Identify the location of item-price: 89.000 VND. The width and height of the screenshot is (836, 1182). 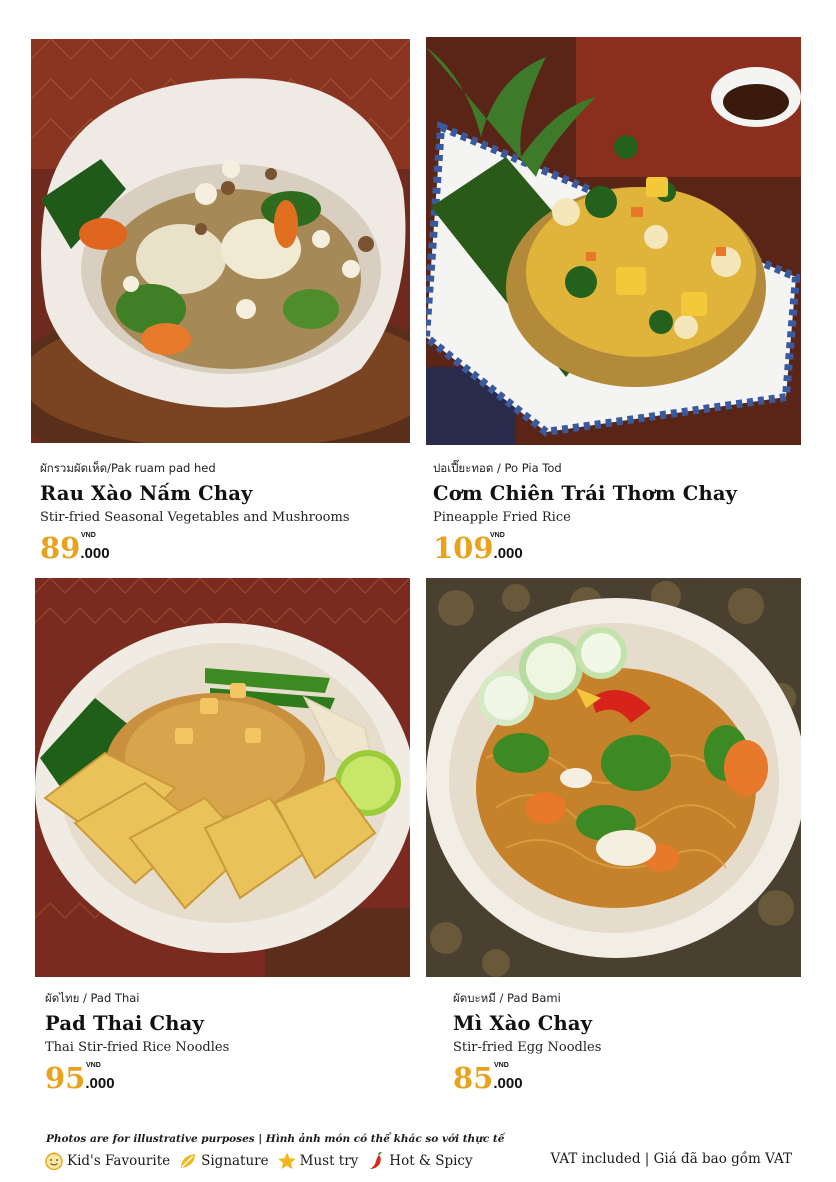
(195, 548).